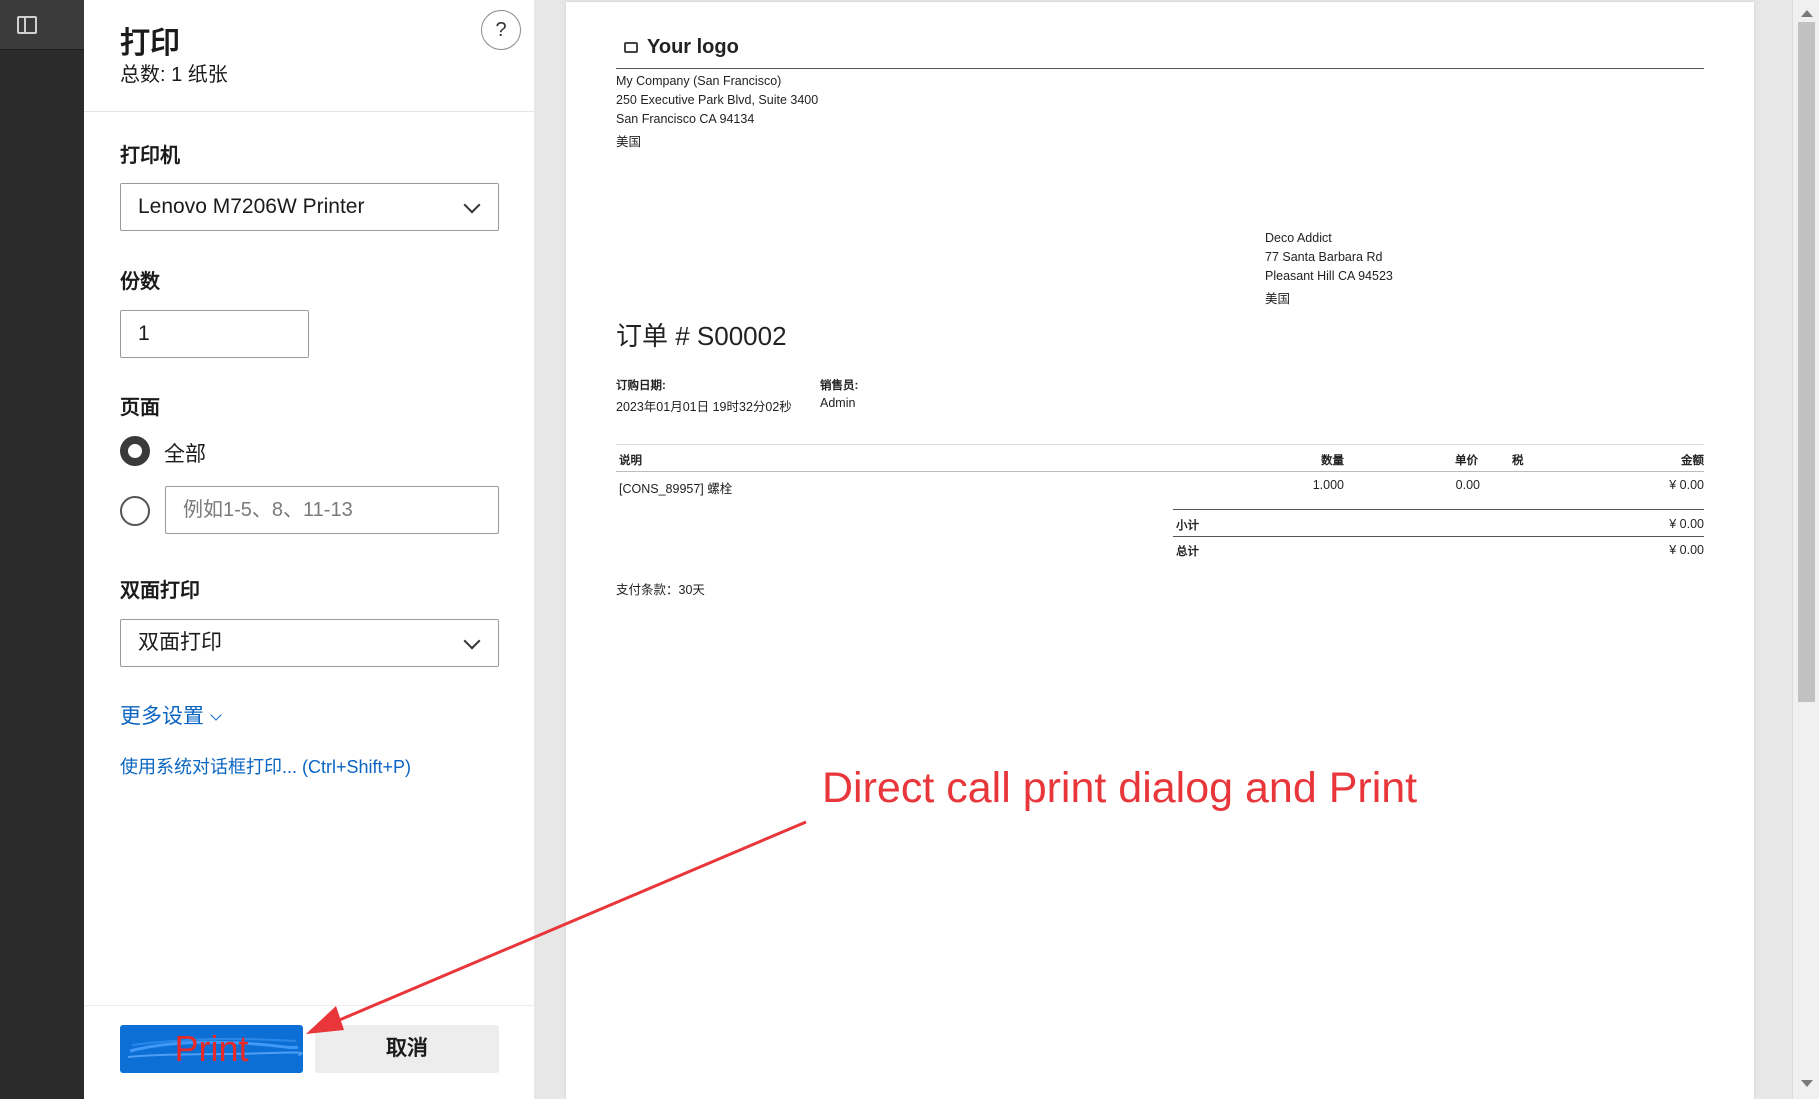  Describe the element at coordinates (1518, 461) in the screenshot. I see `col-tax: 税` at that location.